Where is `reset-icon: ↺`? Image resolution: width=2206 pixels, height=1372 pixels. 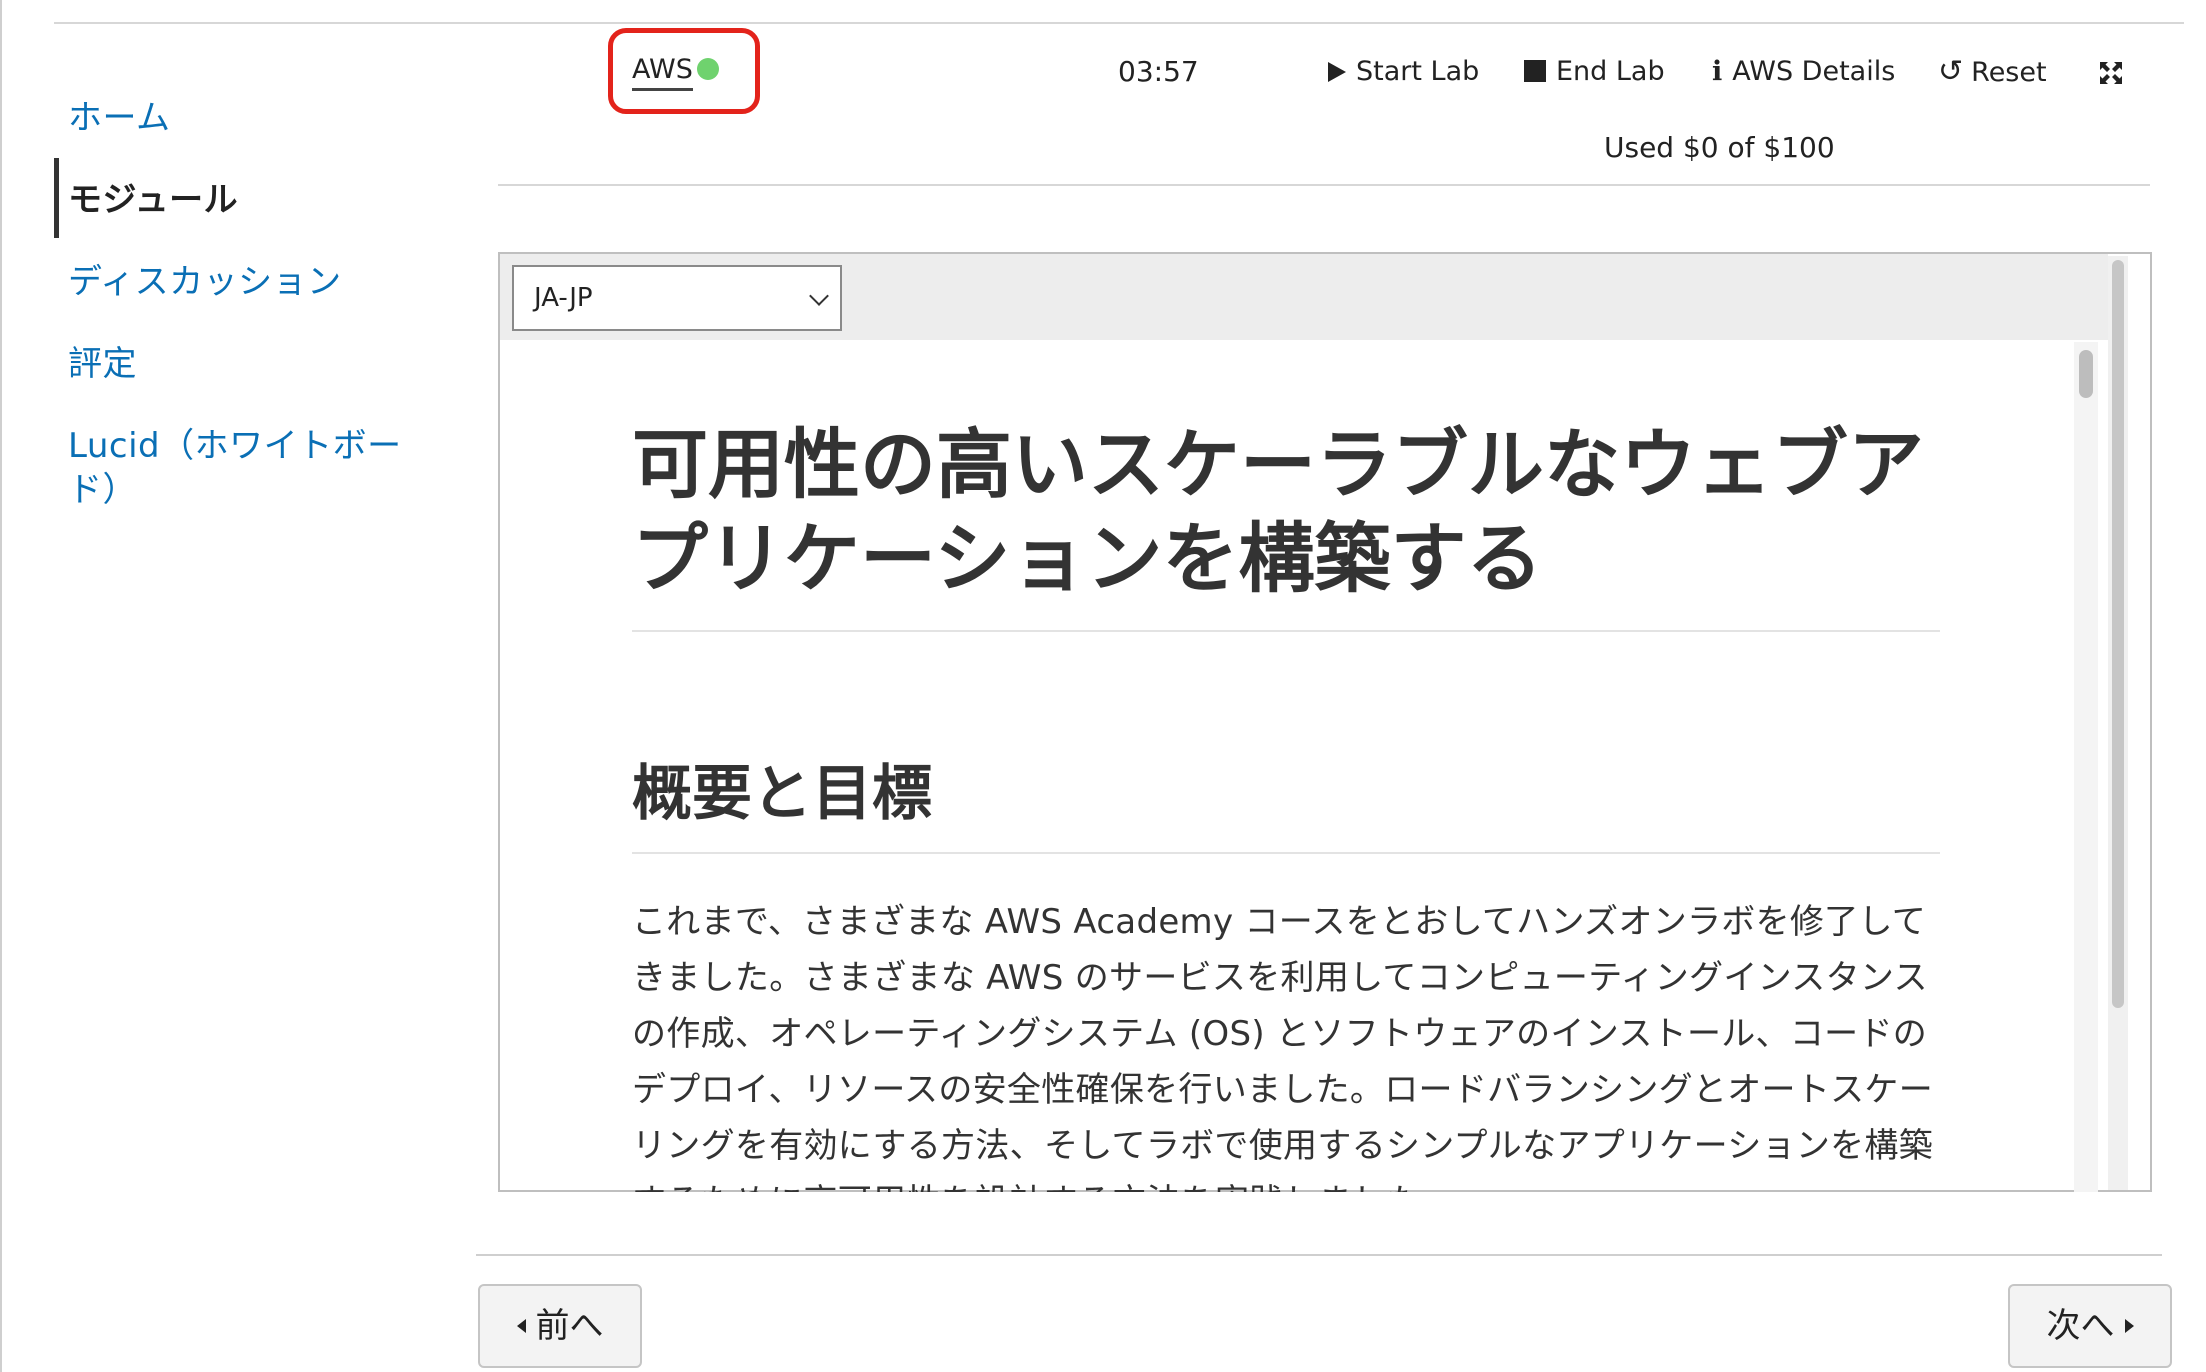 reset-icon: ↺ is located at coordinates (1951, 71).